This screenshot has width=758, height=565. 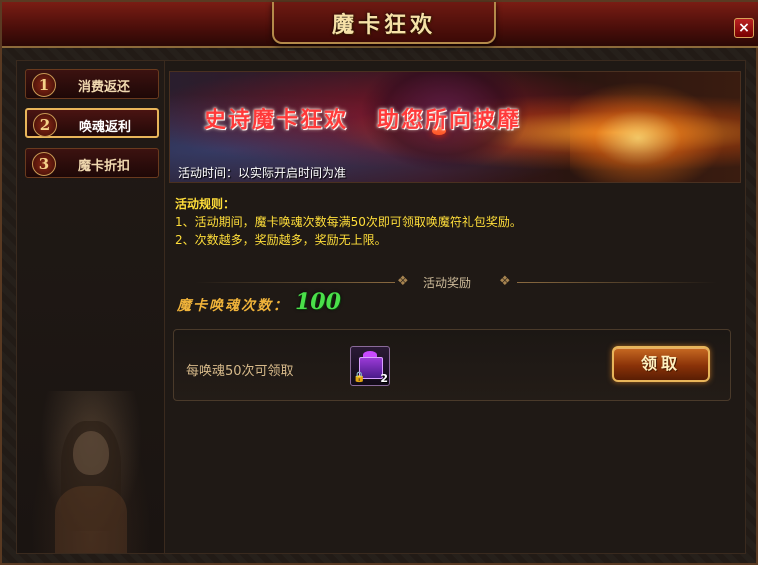 I want to click on sidebar-item-label: 唤魂返利, so click(x=105, y=127).